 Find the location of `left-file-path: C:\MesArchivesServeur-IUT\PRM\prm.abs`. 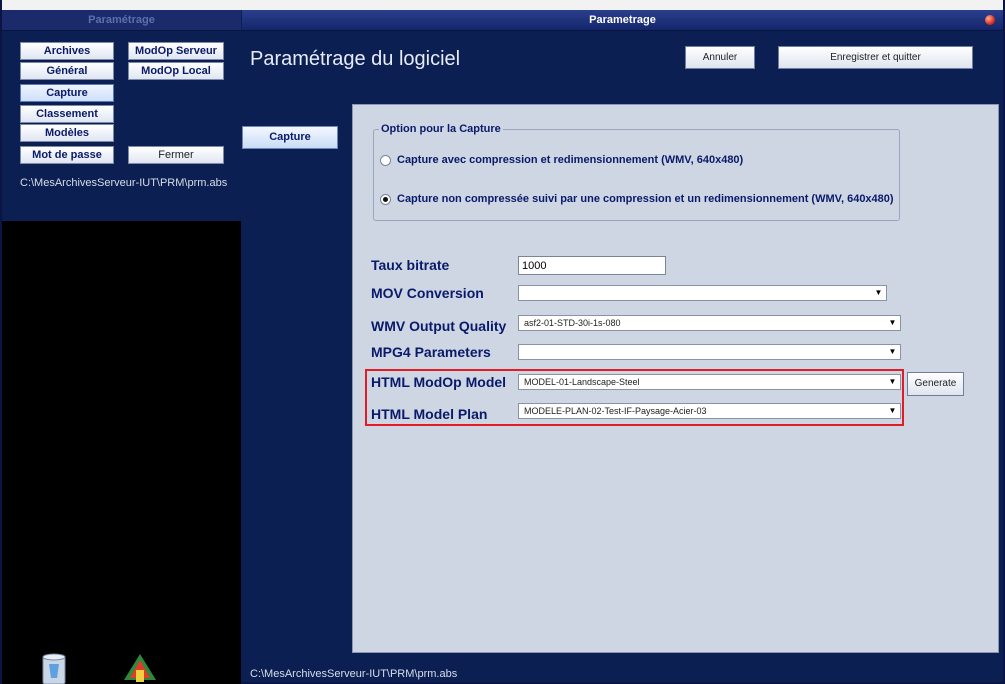

left-file-path: C:\MesArchivesServeur-IUT\PRM\prm.abs is located at coordinates (124, 183).